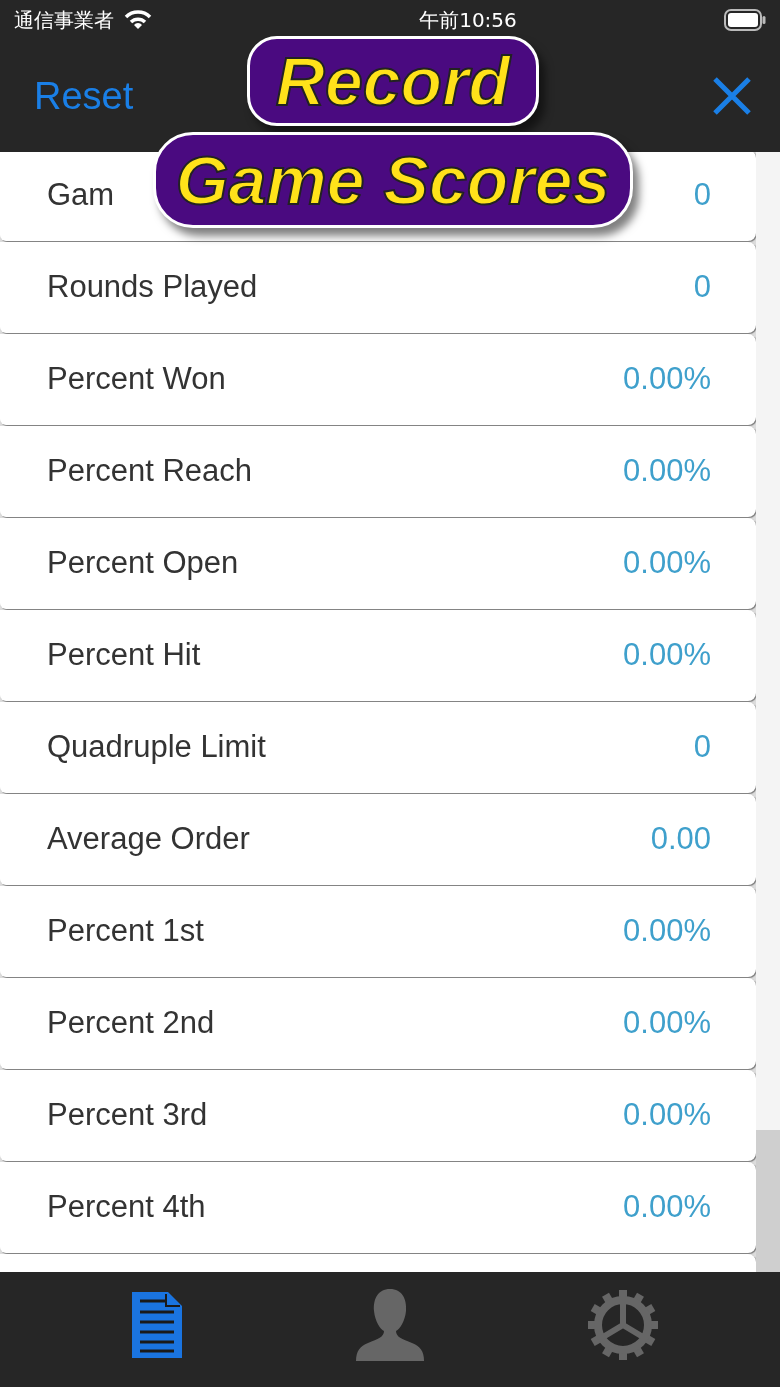  I want to click on stat-label: Rounds Played, so click(152, 287).